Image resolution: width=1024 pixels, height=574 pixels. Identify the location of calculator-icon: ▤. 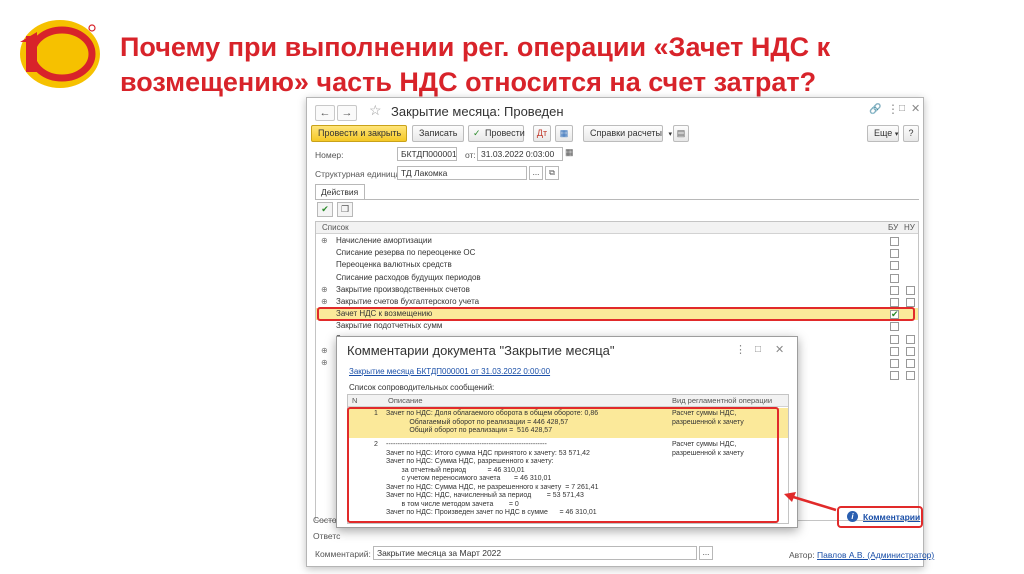
(681, 133).